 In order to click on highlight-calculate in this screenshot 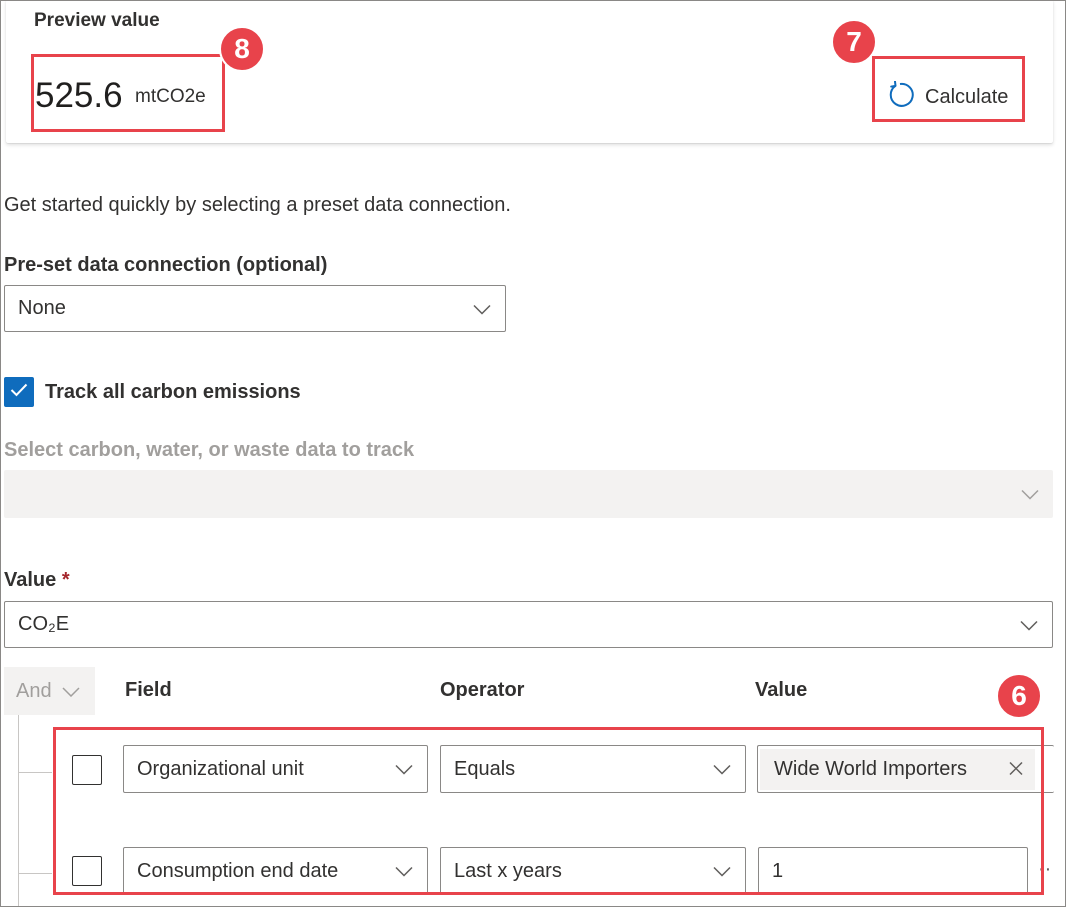, I will do `click(948, 89)`.